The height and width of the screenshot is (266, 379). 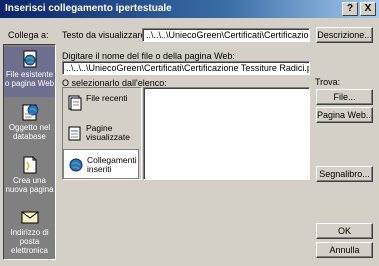 I want to click on sidebar-item-existing-file: File esistente o pagina Web, so click(x=29, y=72).